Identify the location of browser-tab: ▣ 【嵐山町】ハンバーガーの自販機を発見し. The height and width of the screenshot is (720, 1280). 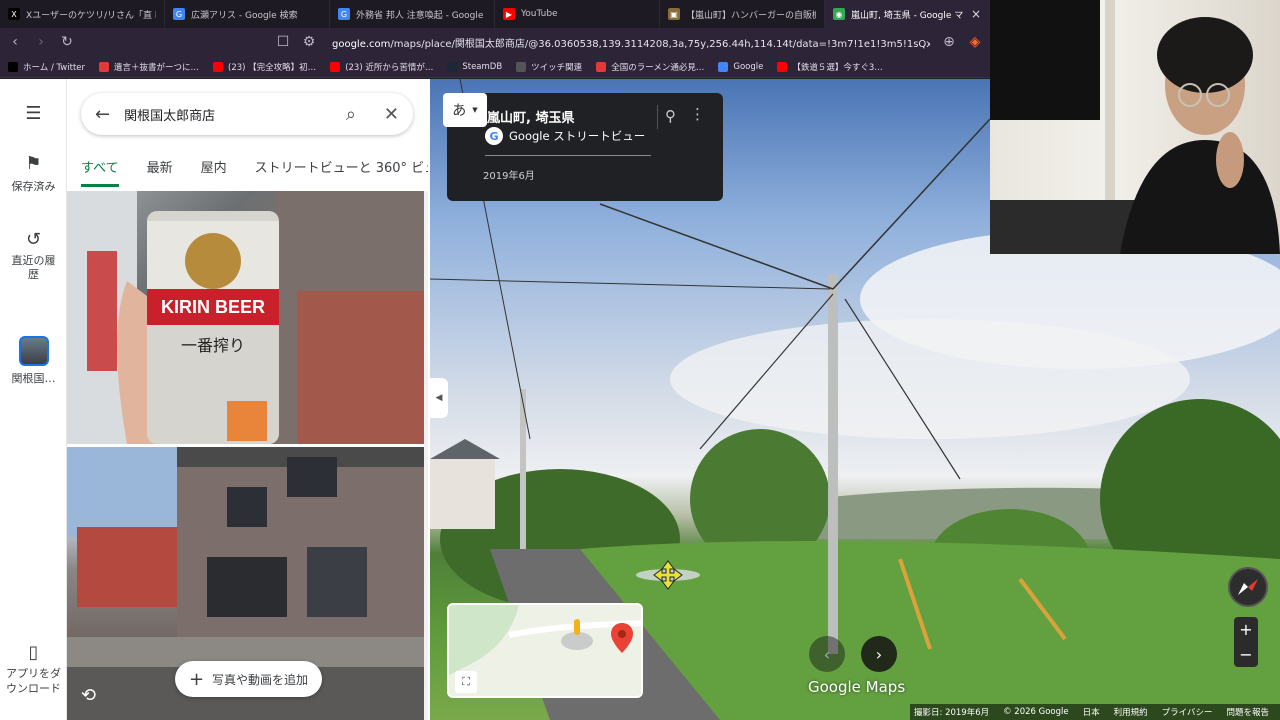
(742, 14).